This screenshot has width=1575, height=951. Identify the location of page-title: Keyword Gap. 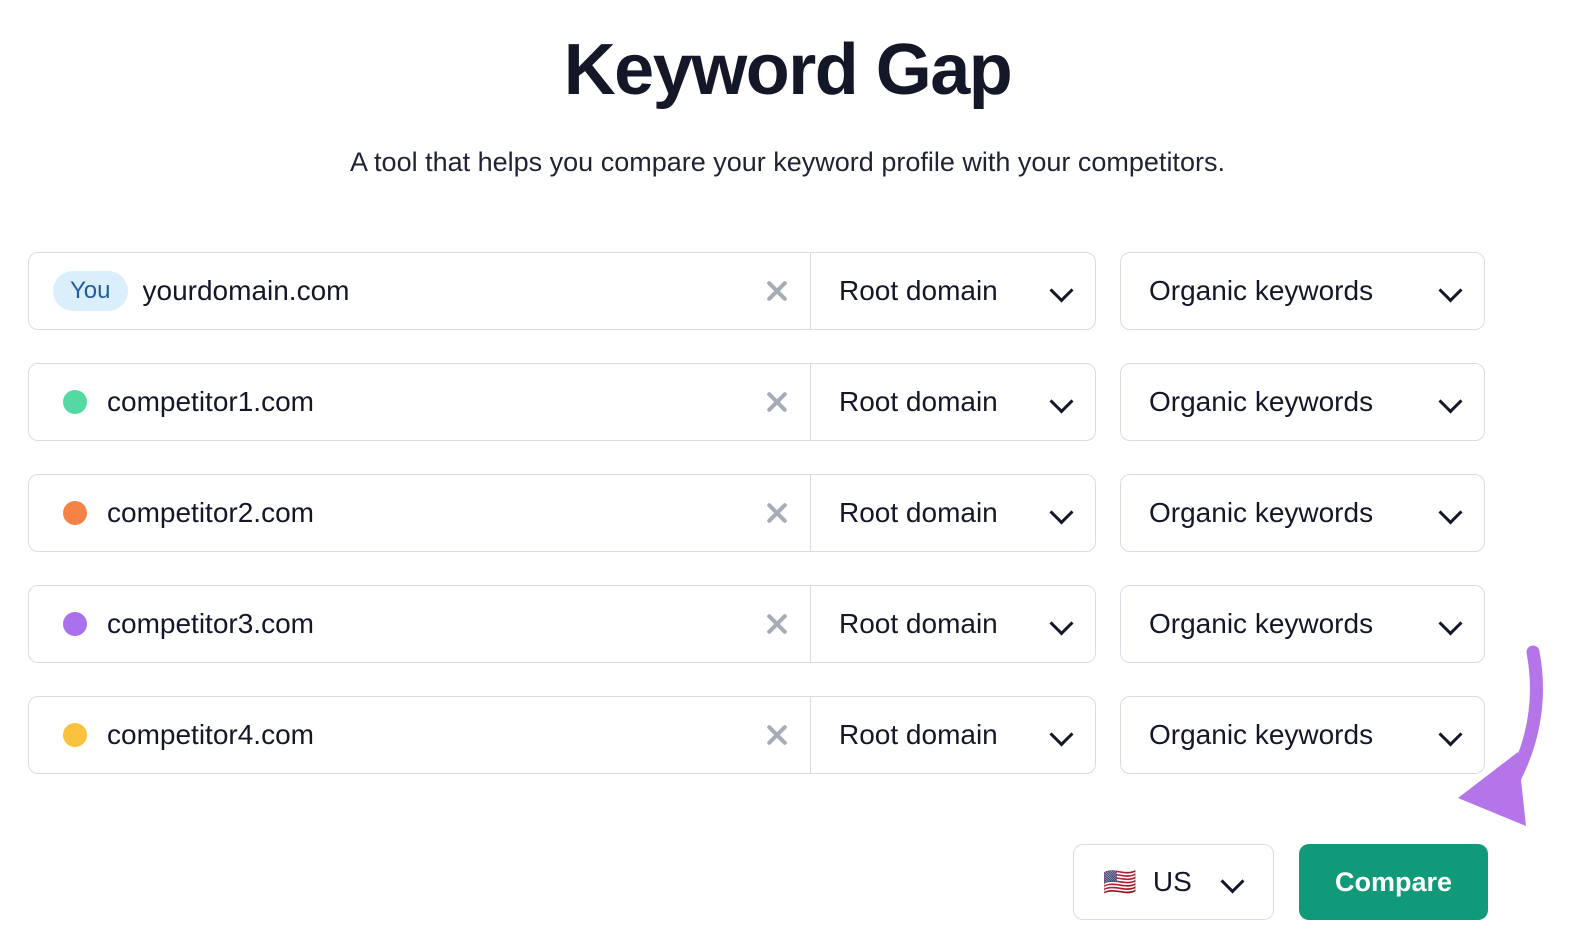
(788, 70).